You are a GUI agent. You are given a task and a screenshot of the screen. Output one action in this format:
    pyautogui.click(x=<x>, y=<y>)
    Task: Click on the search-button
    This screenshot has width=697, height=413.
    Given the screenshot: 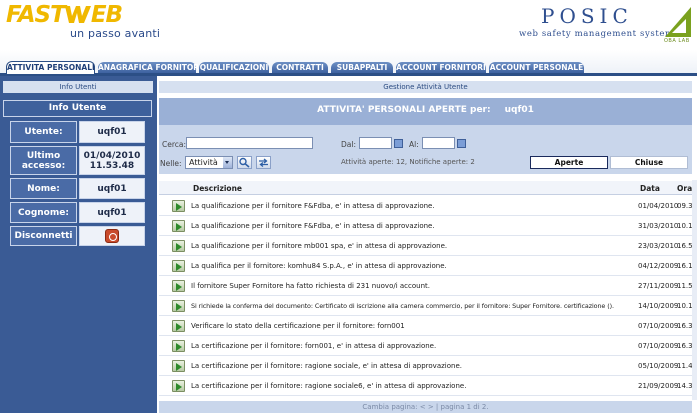 What is the action you would take?
    pyautogui.click(x=244, y=162)
    